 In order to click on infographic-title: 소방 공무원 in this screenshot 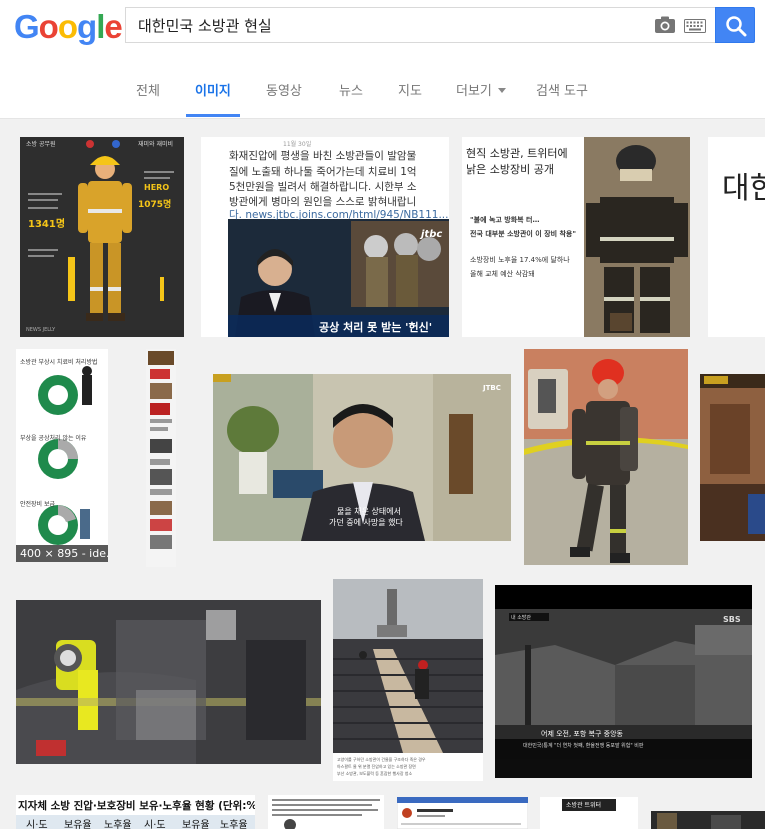, I will do `click(41, 144)`.